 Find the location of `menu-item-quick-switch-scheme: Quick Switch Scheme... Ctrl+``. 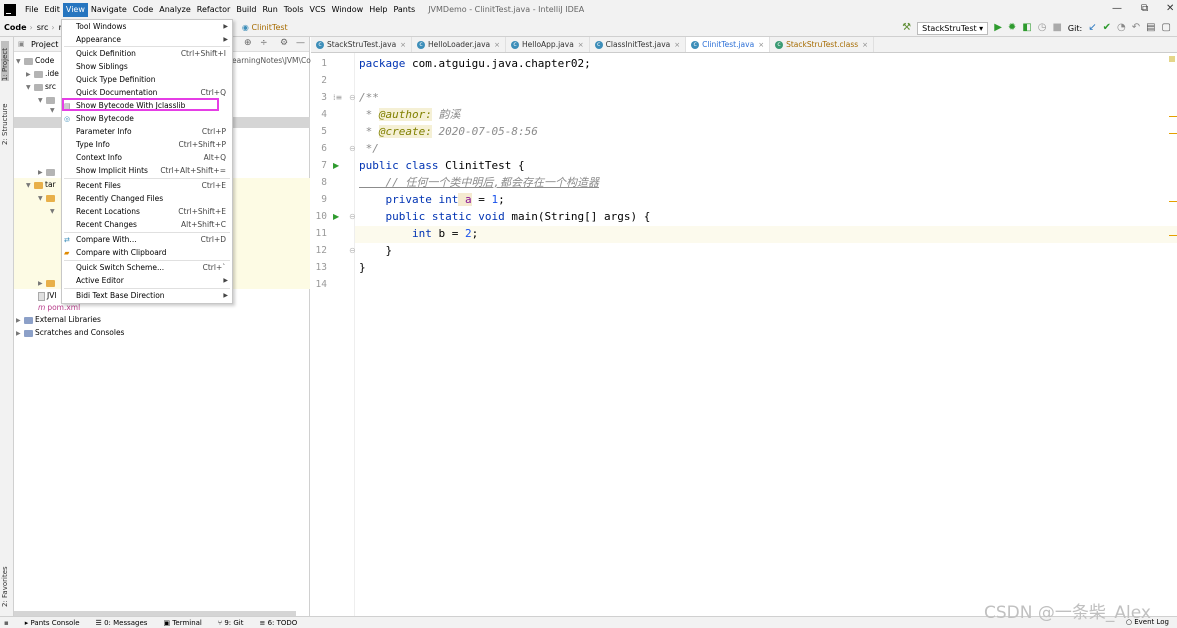

menu-item-quick-switch-scheme: Quick Switch Scheme... Ctrl+` is located at coordinates (147, 267).